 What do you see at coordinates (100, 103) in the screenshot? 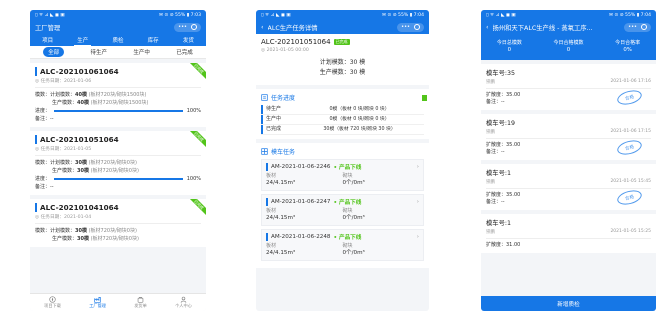
I see `produced-row: 生产模数：40模 (板材720块/砌块1500块)` at bounding box center [100, 103].